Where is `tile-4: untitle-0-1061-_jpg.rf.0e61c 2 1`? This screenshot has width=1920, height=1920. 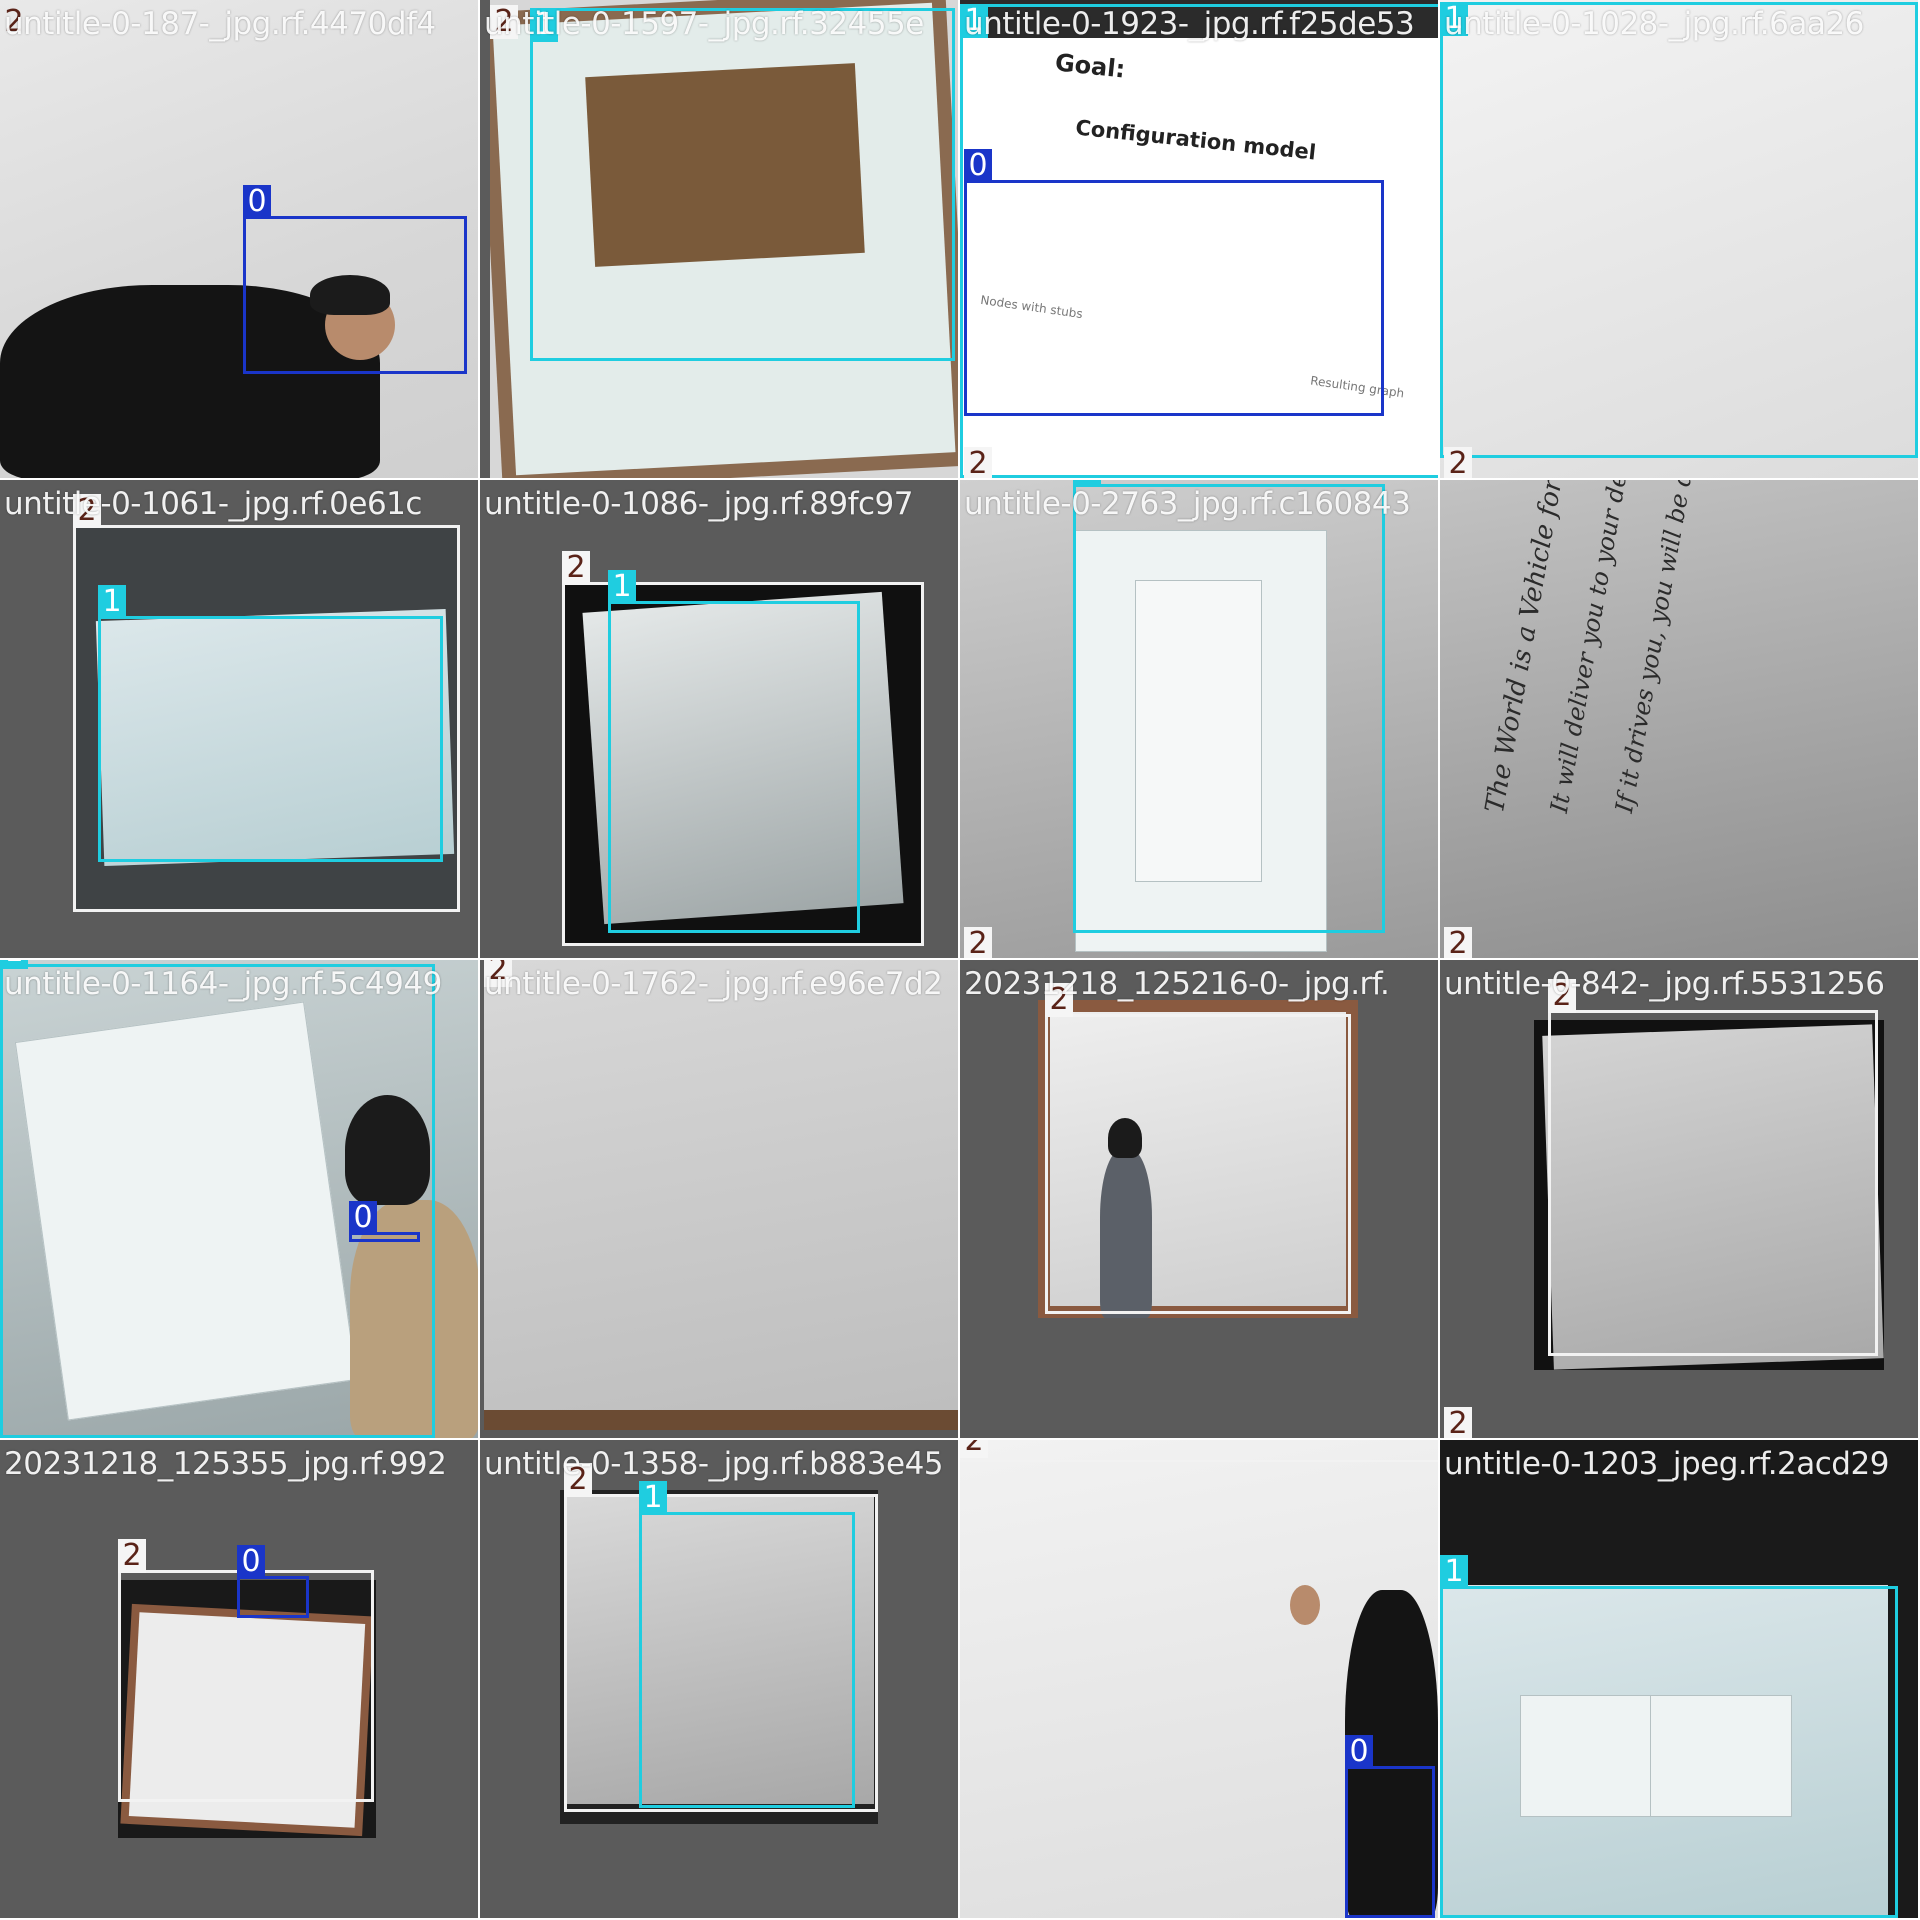 tile-4: untitle-0-1061-_jpg.rf.0e61c 2 1 is located at coordinates (240, 720).